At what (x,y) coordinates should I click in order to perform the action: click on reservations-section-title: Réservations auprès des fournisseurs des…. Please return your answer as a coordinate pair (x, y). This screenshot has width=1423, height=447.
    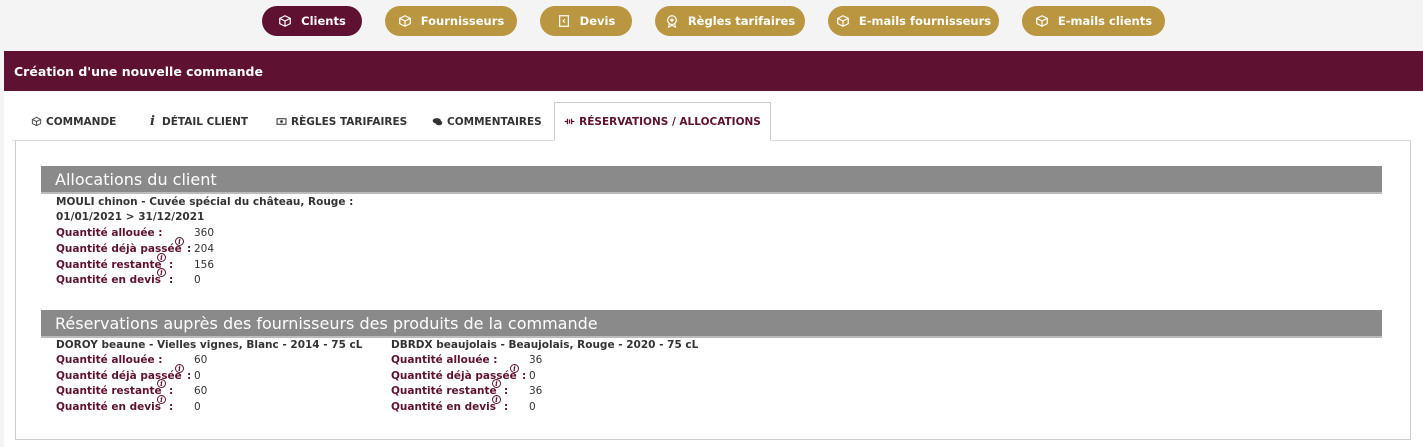
    Looking at the image, I should click on (711, 323).